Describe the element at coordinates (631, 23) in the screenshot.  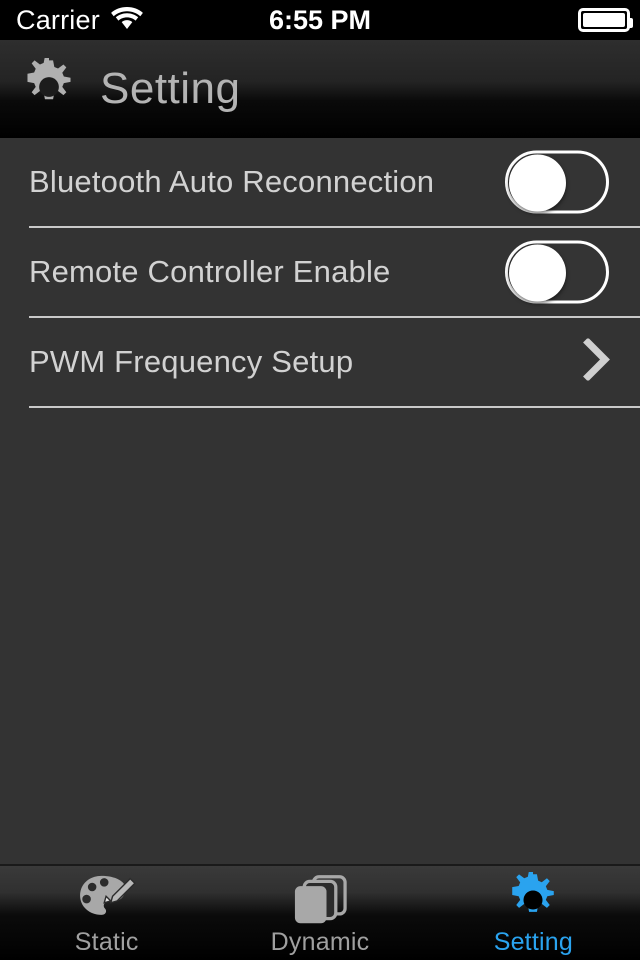
I see `battery-nub` at that location.